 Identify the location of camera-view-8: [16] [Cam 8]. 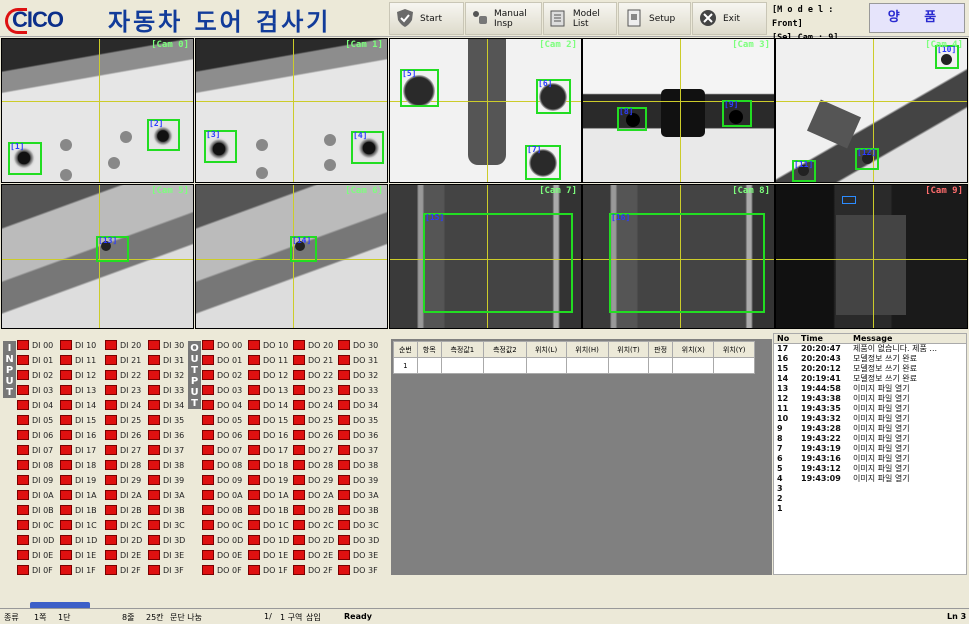
(678, 256).